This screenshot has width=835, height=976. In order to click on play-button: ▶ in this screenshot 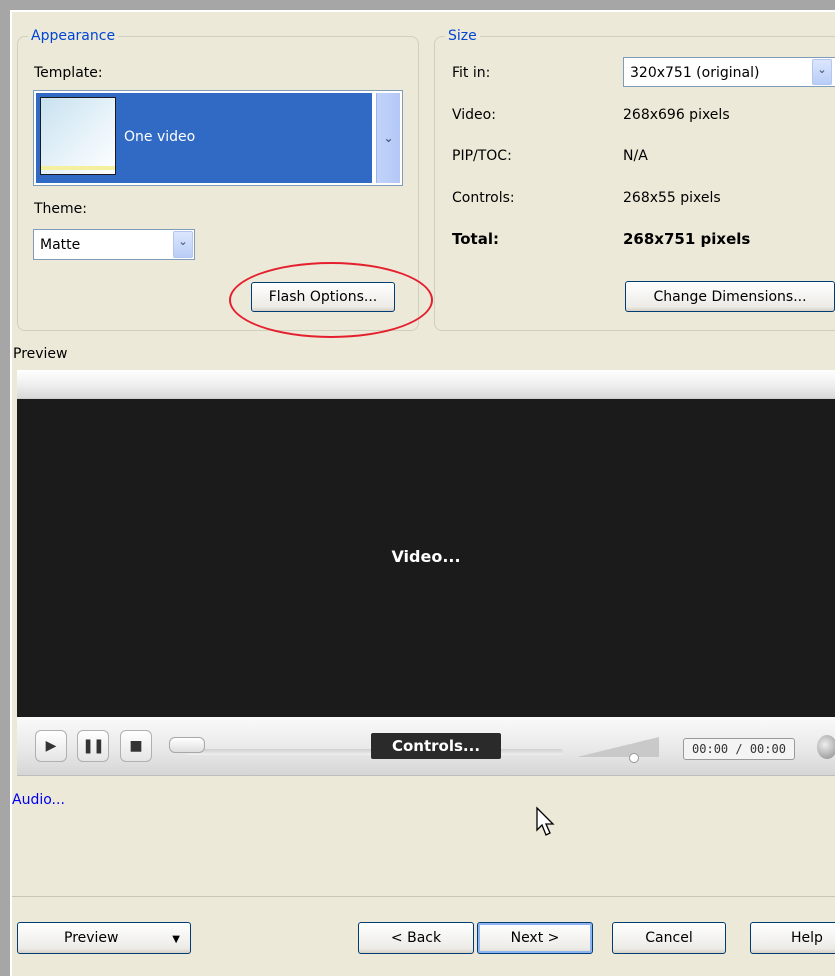, I will do `click(51, 746)`.